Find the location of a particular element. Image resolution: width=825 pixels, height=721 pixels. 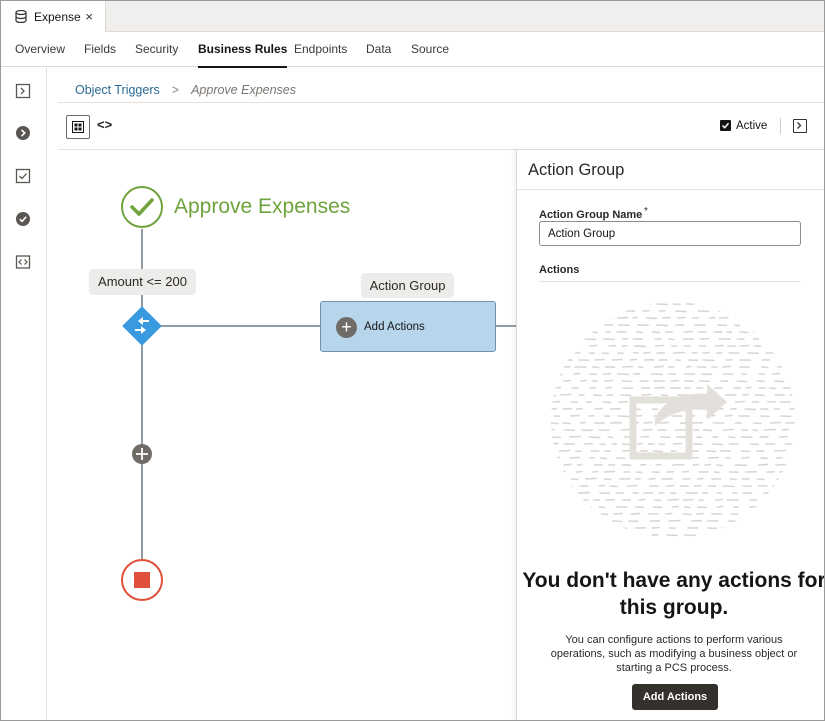

active-checkbox is located at coordinates (725, 125).